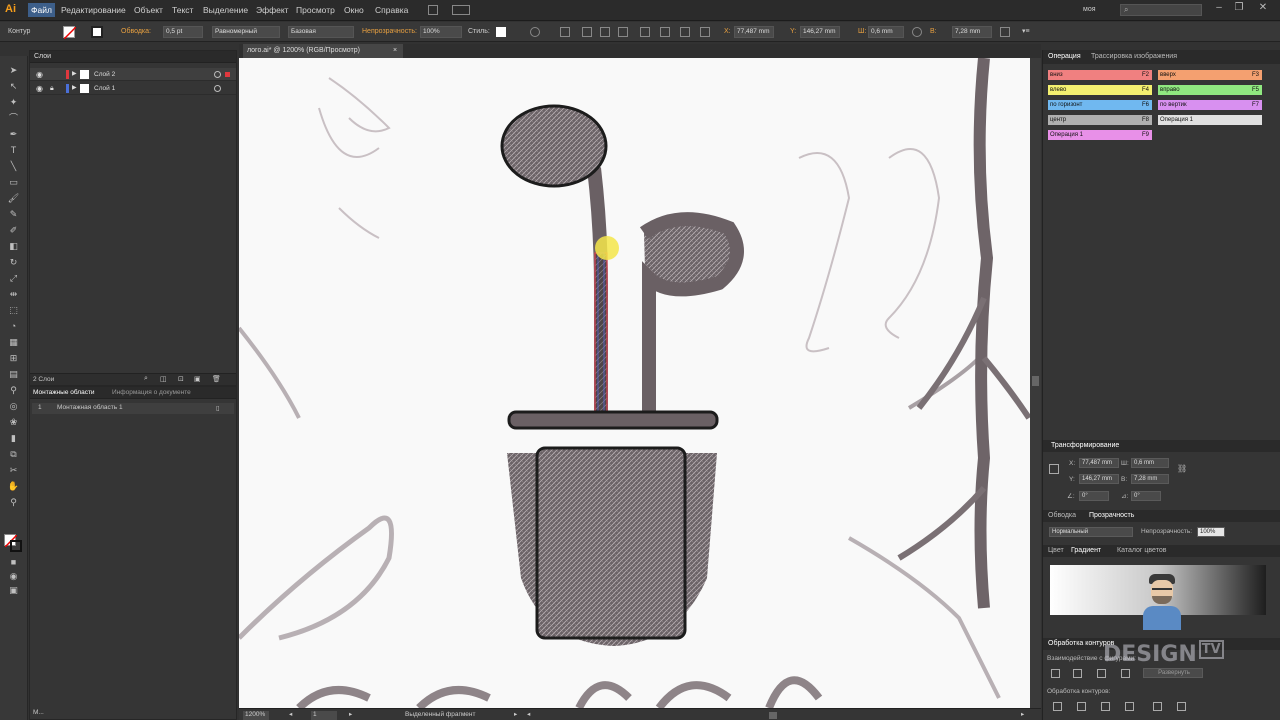 This screenshot has width=1280, height=720. I want to click on h-scroll-thumb, so click(773, 715).